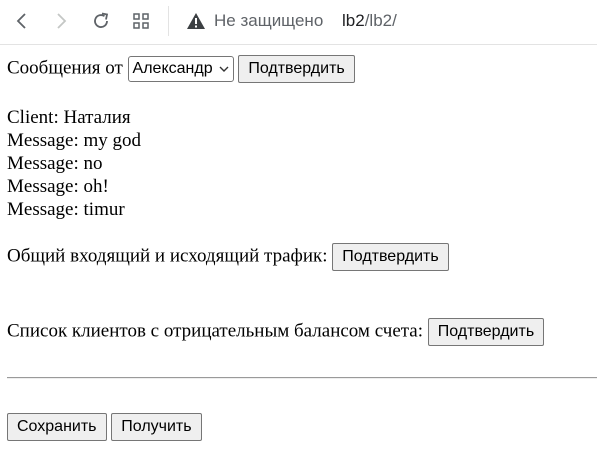 Image resolution: width=597 pixels, height=456 pixels. I want to click on negative-balance-submit-button: Подтвердить, so click(486, 332).